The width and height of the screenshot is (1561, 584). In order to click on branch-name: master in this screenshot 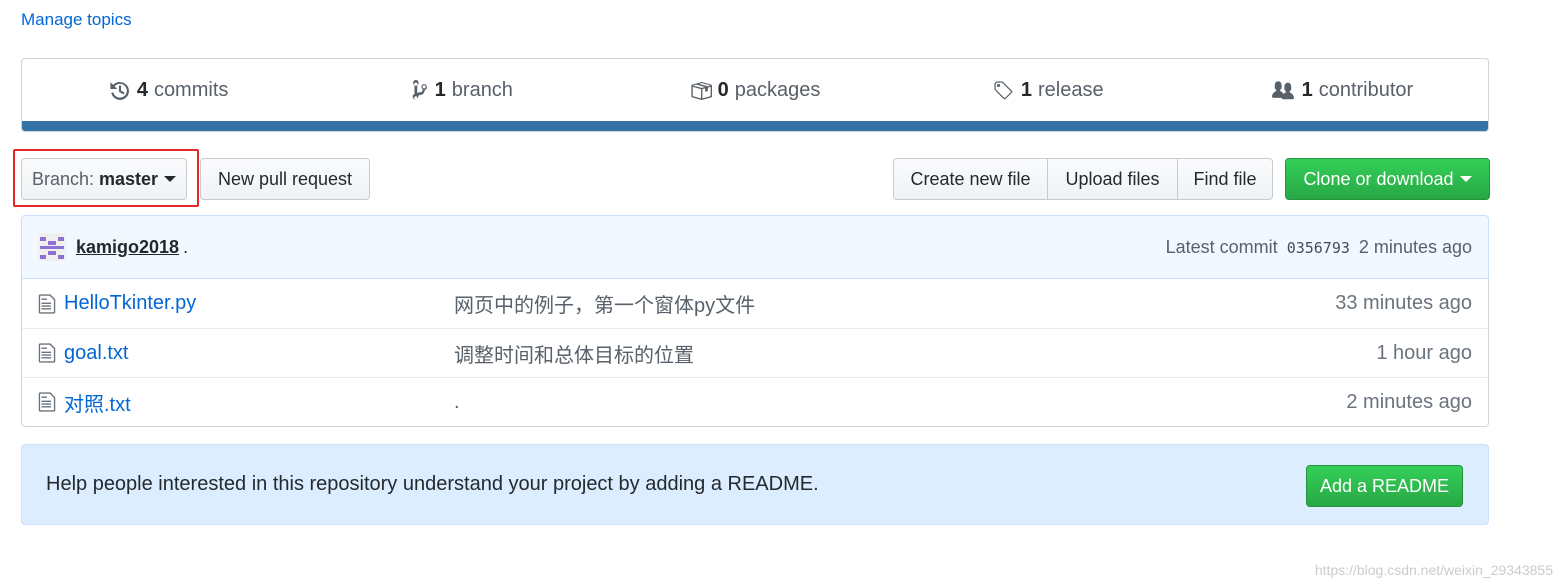, I will do `click(129, 178)`.